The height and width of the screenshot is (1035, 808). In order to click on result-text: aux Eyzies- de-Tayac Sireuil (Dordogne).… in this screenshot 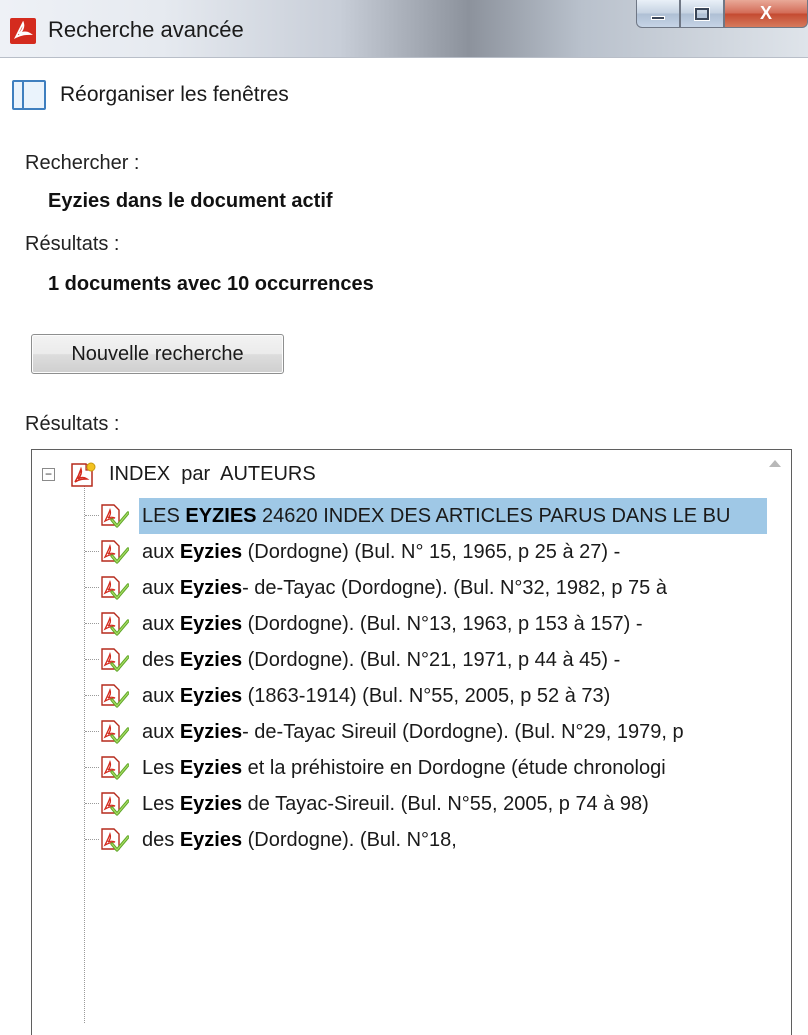, I will do `click(451, 732)`.